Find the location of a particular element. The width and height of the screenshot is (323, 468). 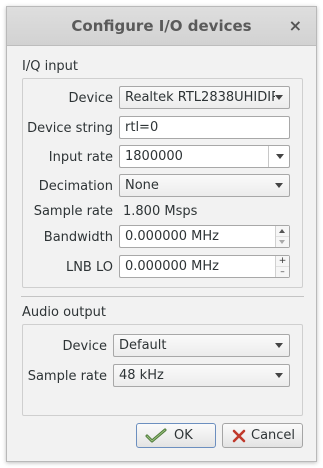

bandwidth-spinbox: 0.000000 MHz is located at coordinates (204, 236).